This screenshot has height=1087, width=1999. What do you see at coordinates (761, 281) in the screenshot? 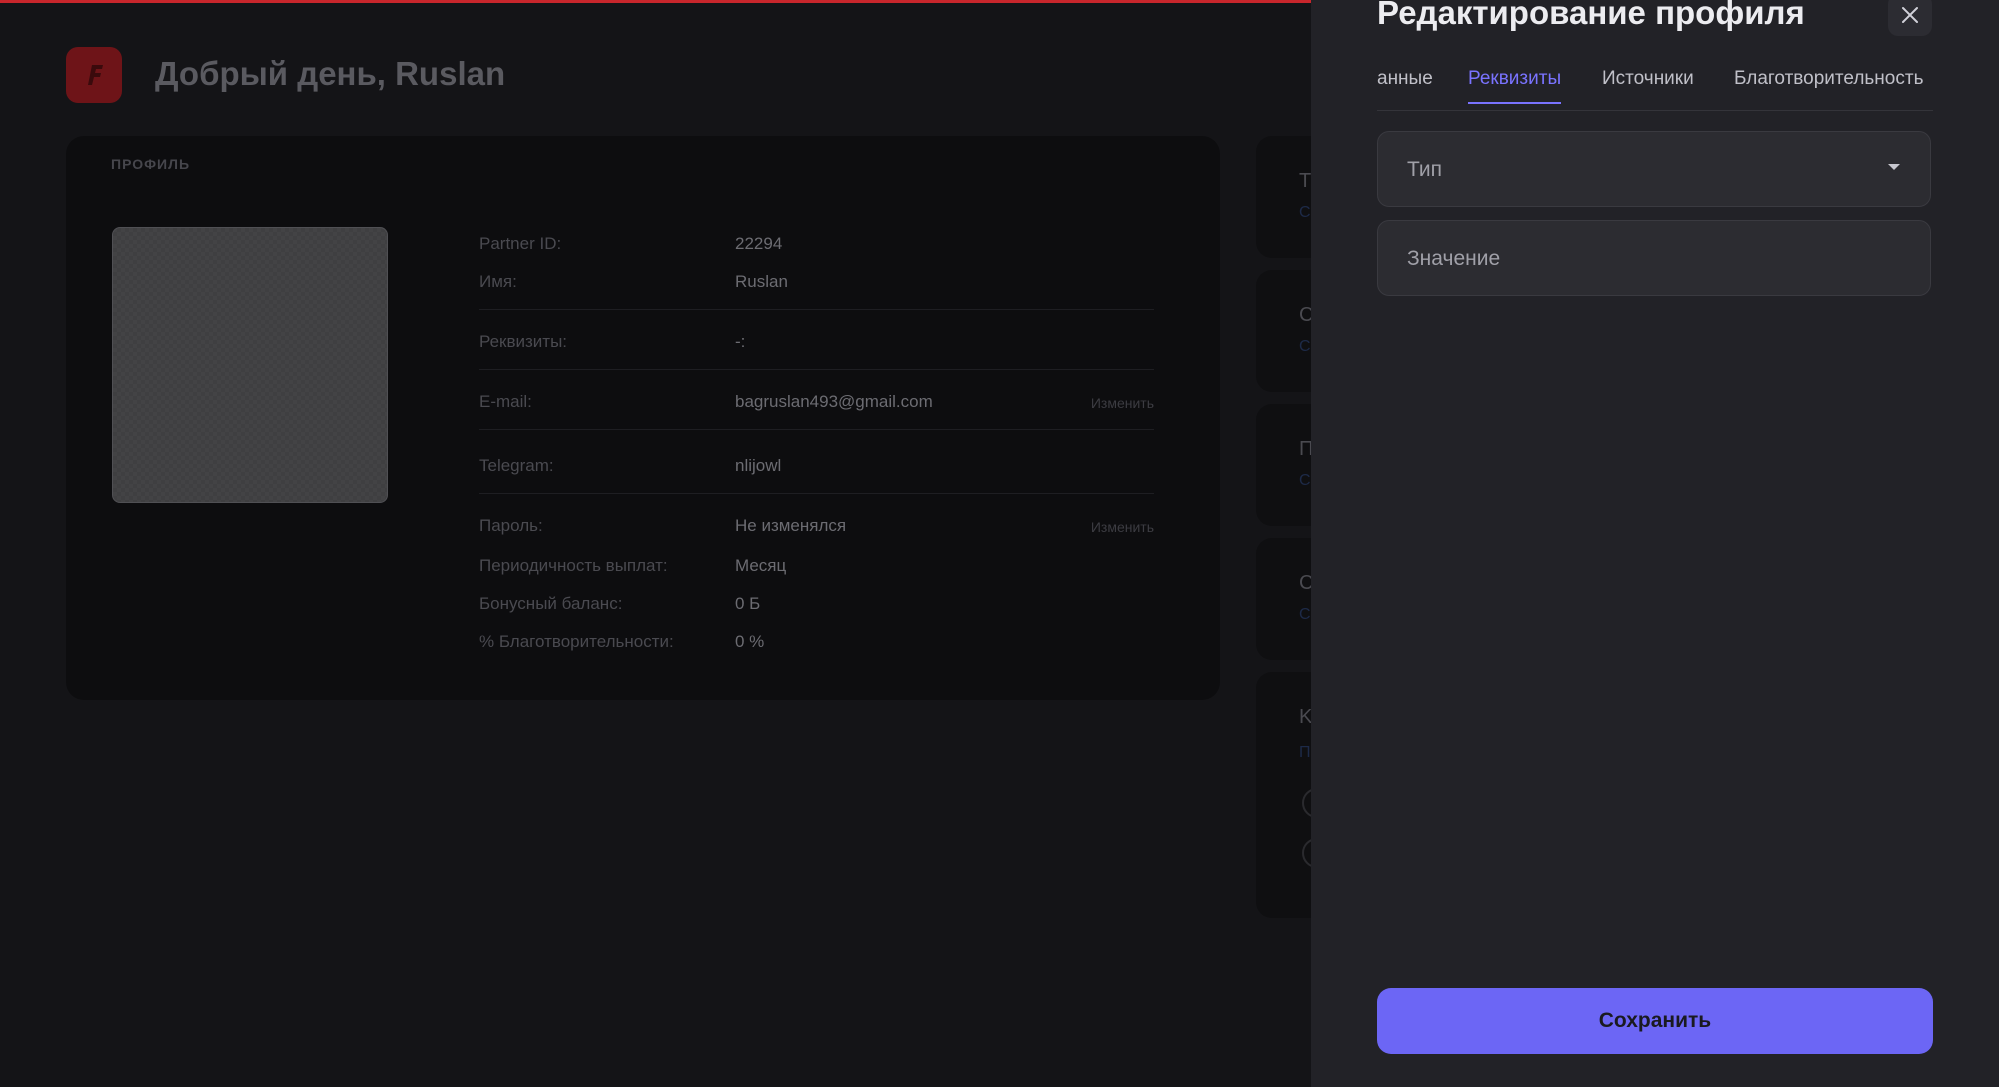
I see `value: Ruslan` at bounding box center [761, 281].